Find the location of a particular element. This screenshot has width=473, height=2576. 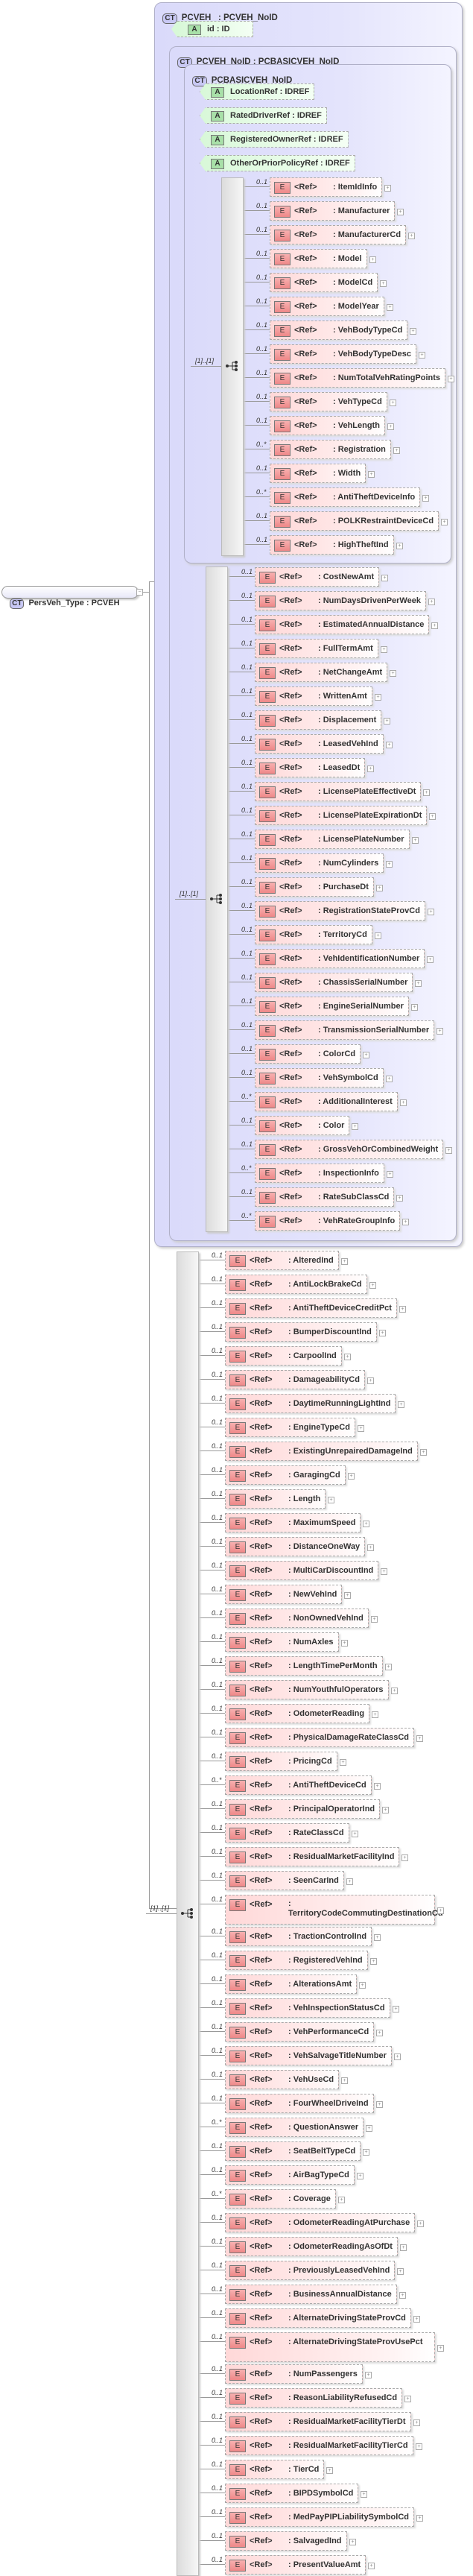

element-fulltermamt: E <Ref>: FullTermAmt is located at coordinates (317, 648).